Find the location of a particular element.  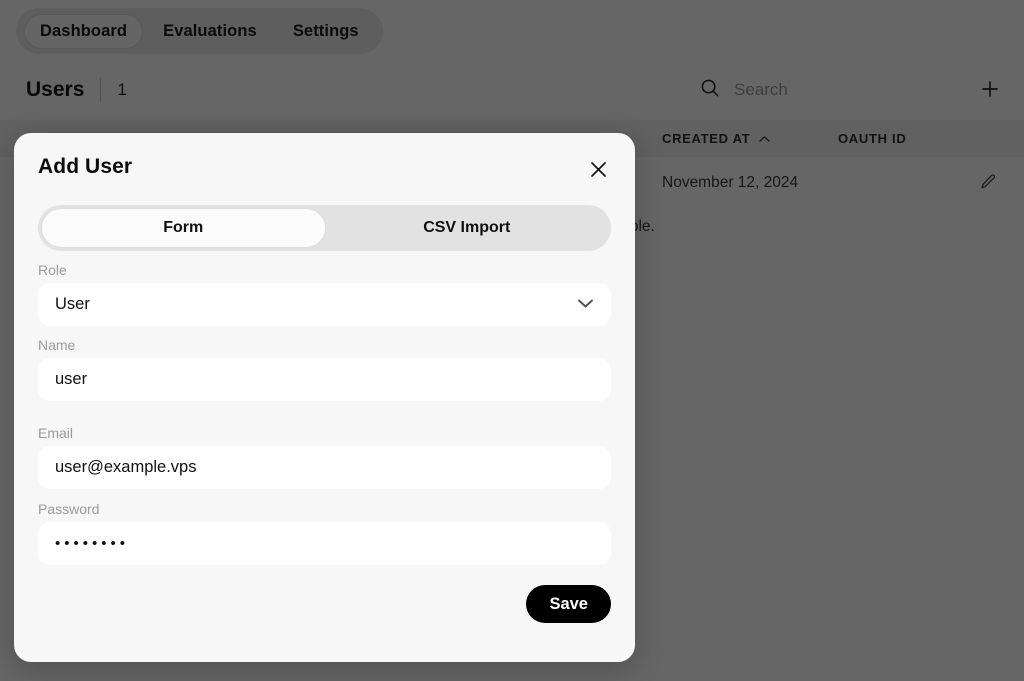

tab-csv-import: CSV Import is located at coordinates (467, 228).